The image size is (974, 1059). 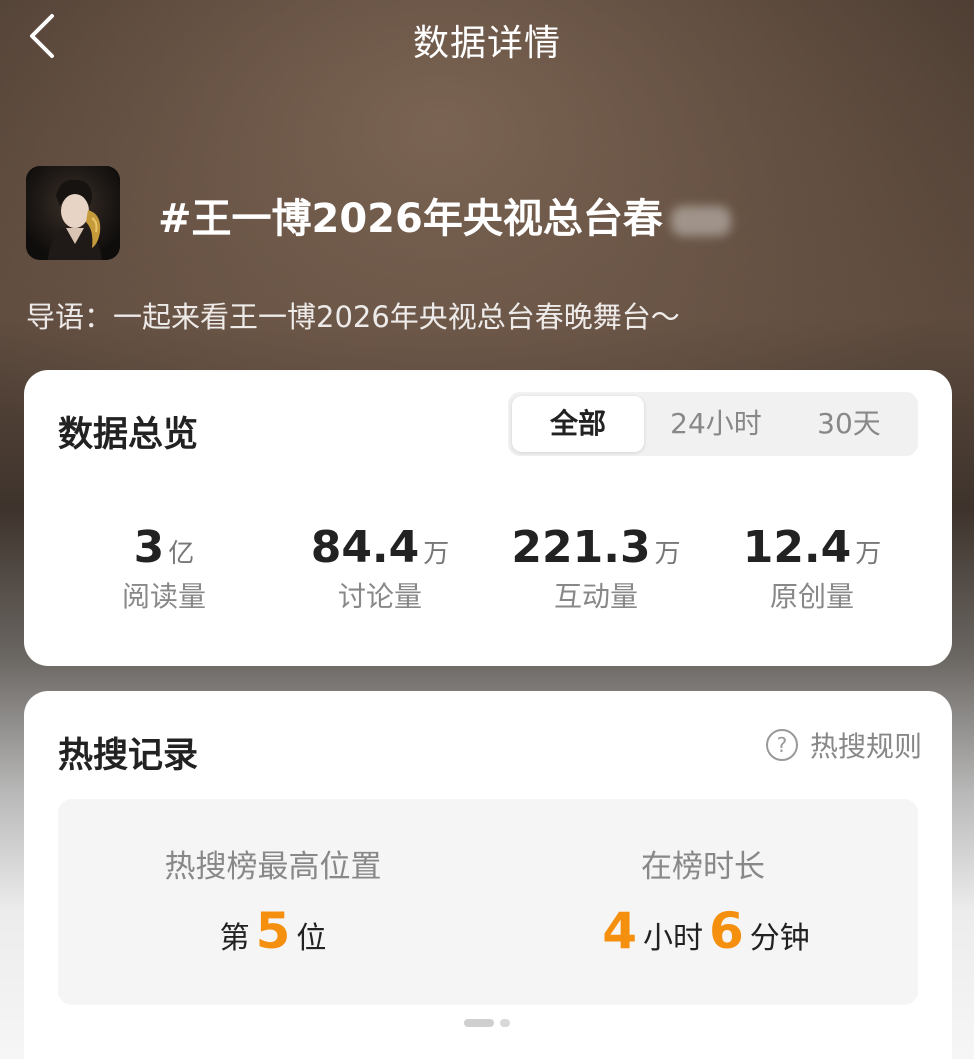 I want to click on page-dot-active, so click(x=479, y=1023).